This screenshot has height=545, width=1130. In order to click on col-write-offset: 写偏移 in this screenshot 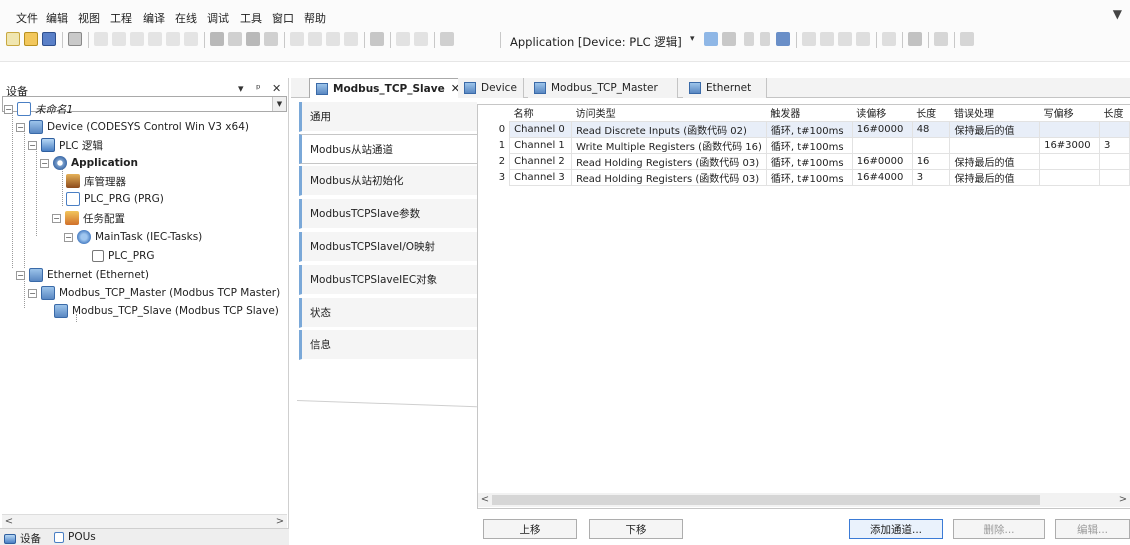, I will do `click(1069, 113)`.